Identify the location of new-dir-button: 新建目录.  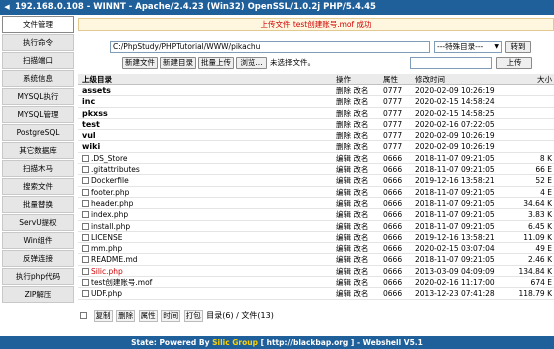
(178, 63).